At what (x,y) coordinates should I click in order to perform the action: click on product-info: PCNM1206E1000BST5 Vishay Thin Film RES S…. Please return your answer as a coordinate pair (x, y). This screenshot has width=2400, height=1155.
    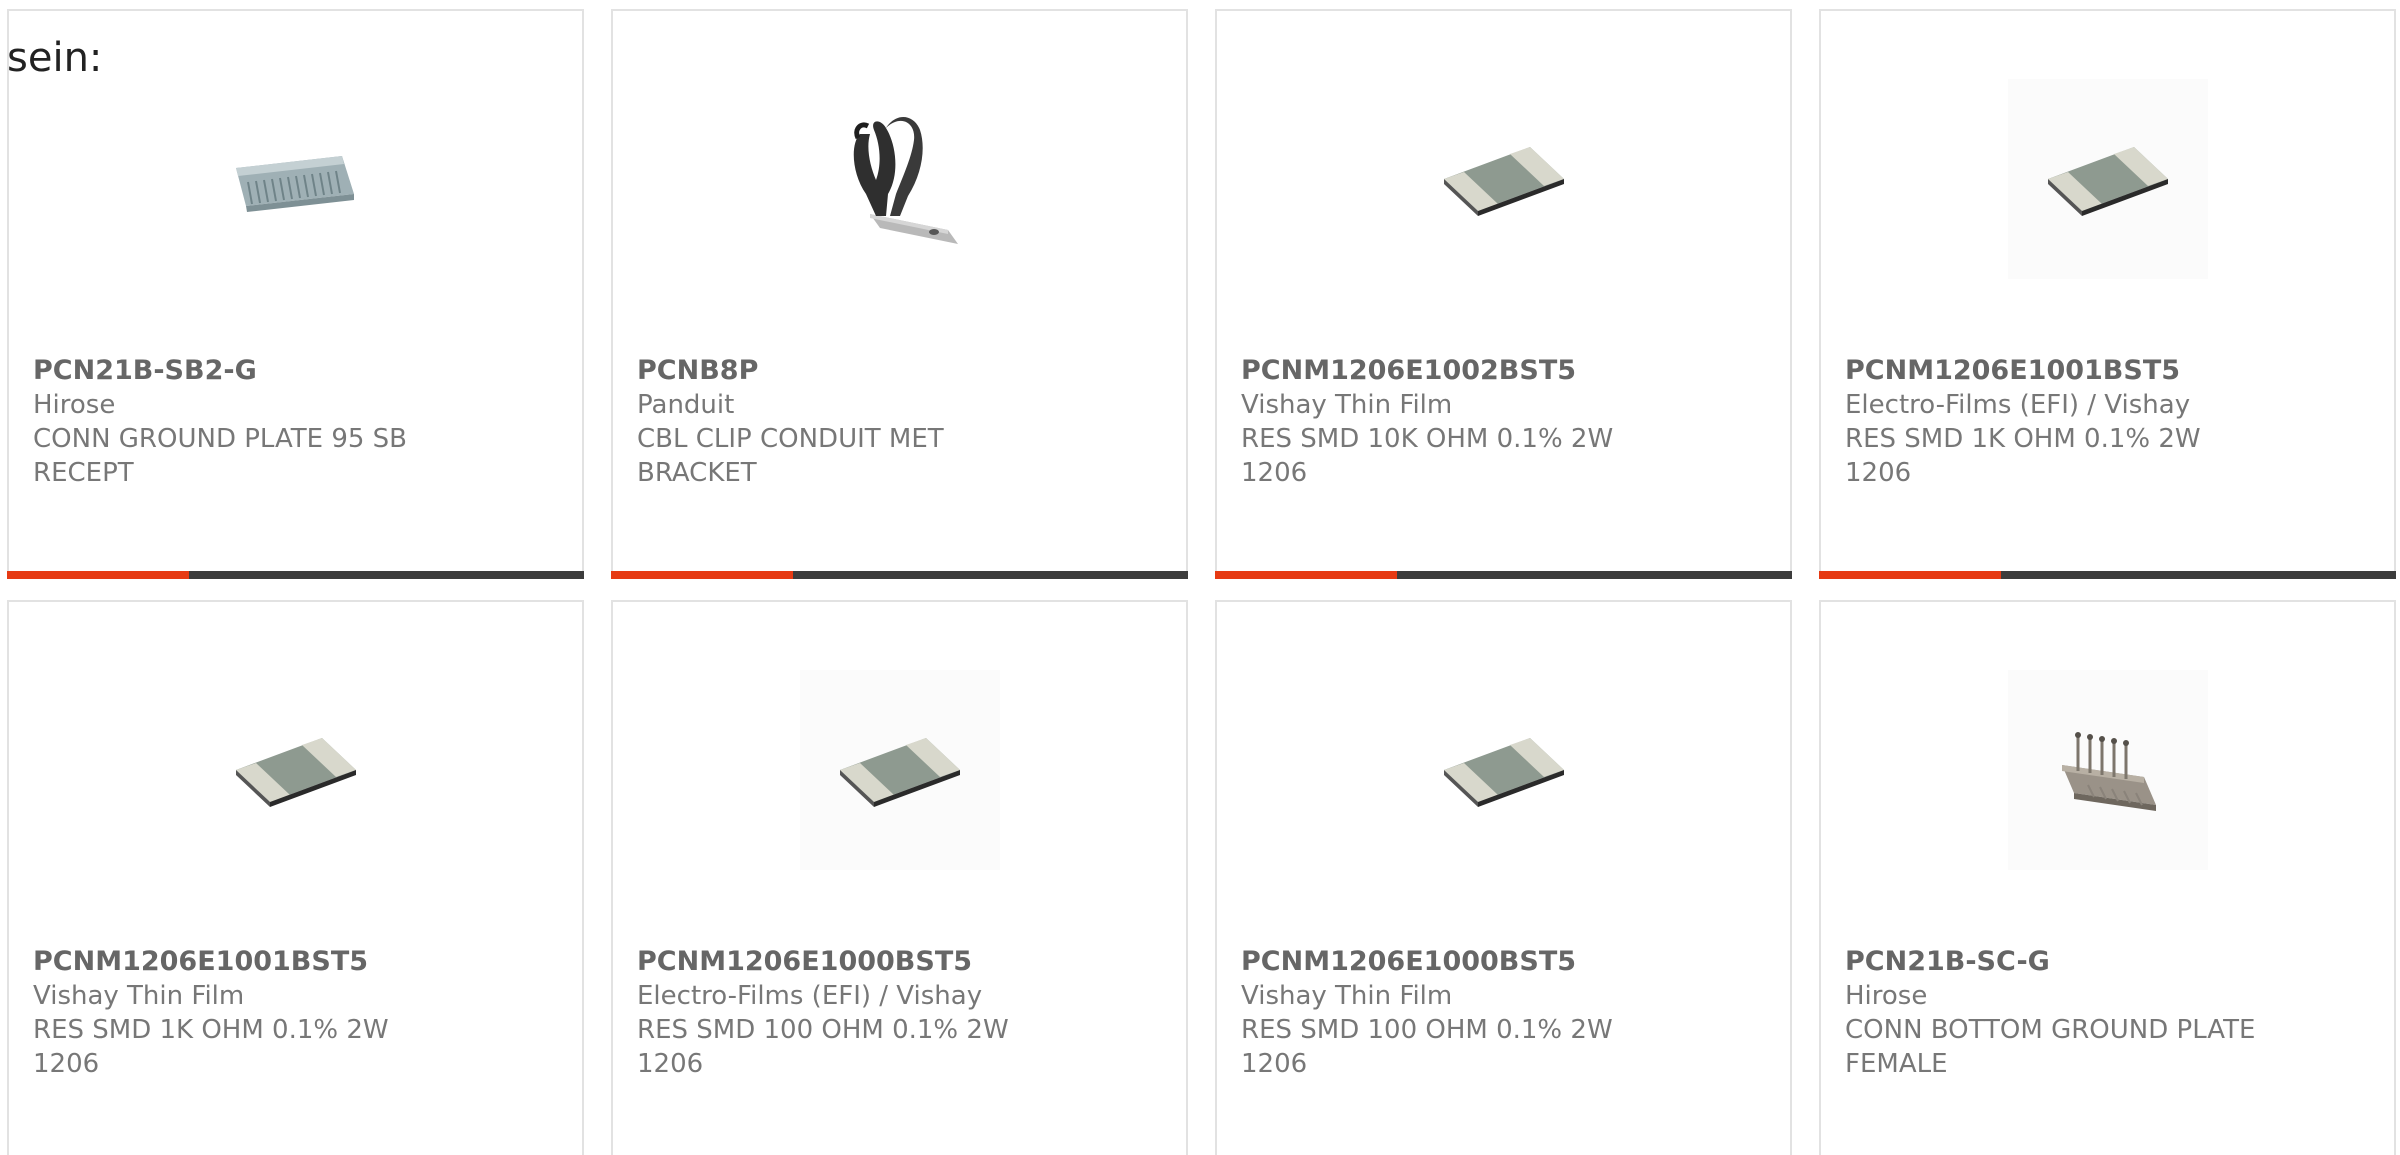
    Looking at the image, I should click on (1503, 1013).